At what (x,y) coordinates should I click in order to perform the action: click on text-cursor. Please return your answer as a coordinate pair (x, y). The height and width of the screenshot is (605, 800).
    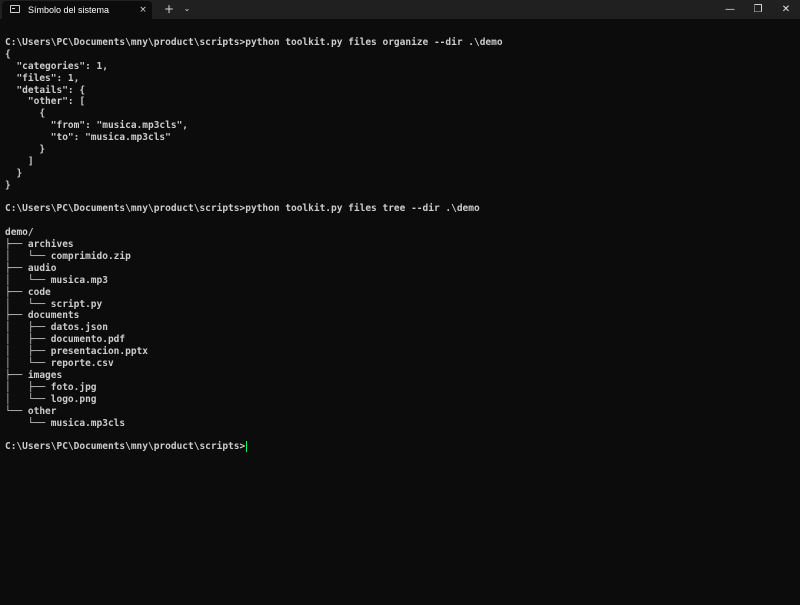
    Looking at the image, I should click on (247, 447).